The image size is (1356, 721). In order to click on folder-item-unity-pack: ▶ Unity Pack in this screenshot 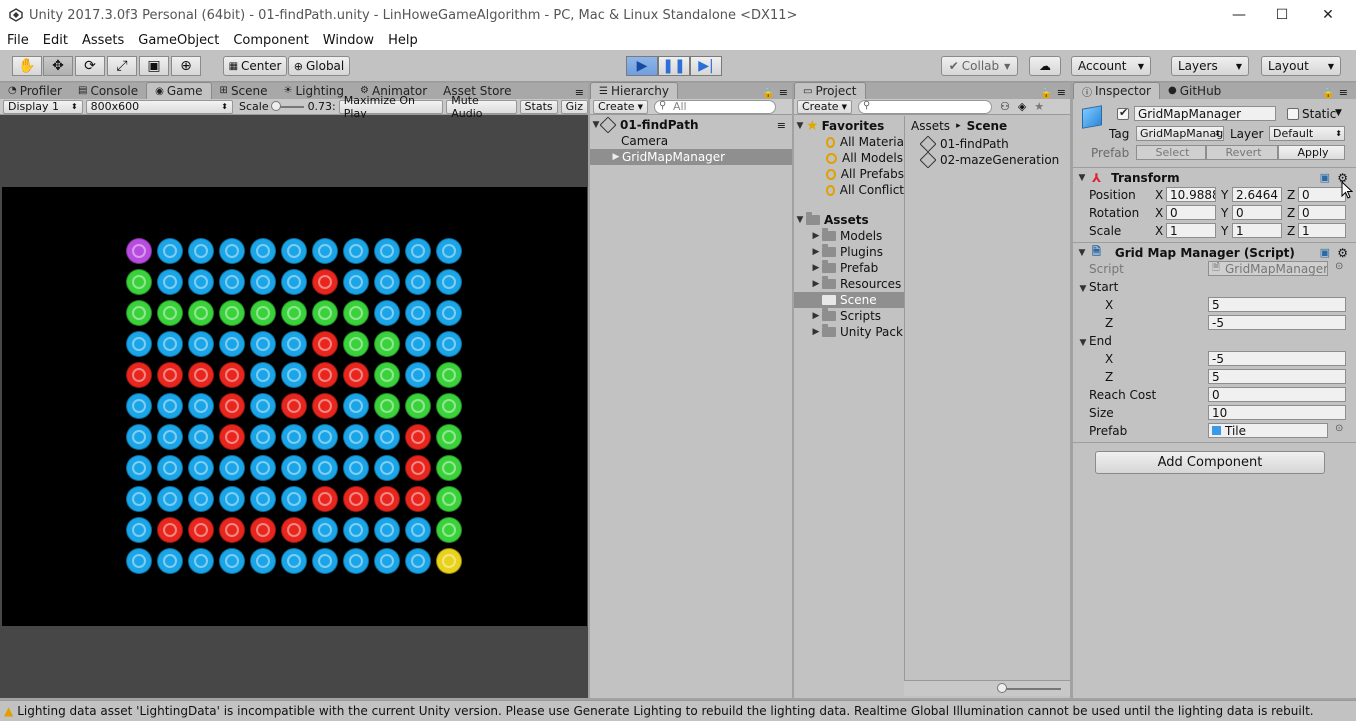, I will do `click(849, 332)`.